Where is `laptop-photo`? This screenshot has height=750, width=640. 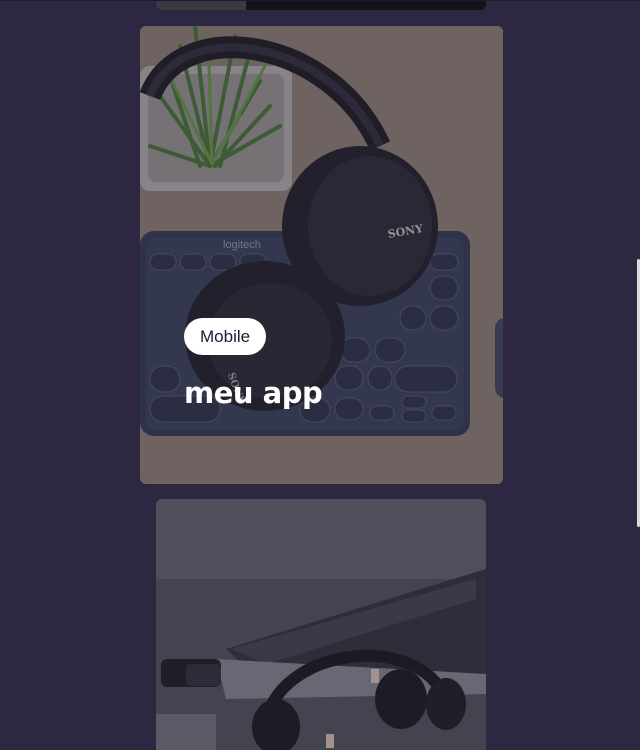
laptop-photo is located at coordinates (321, 5).